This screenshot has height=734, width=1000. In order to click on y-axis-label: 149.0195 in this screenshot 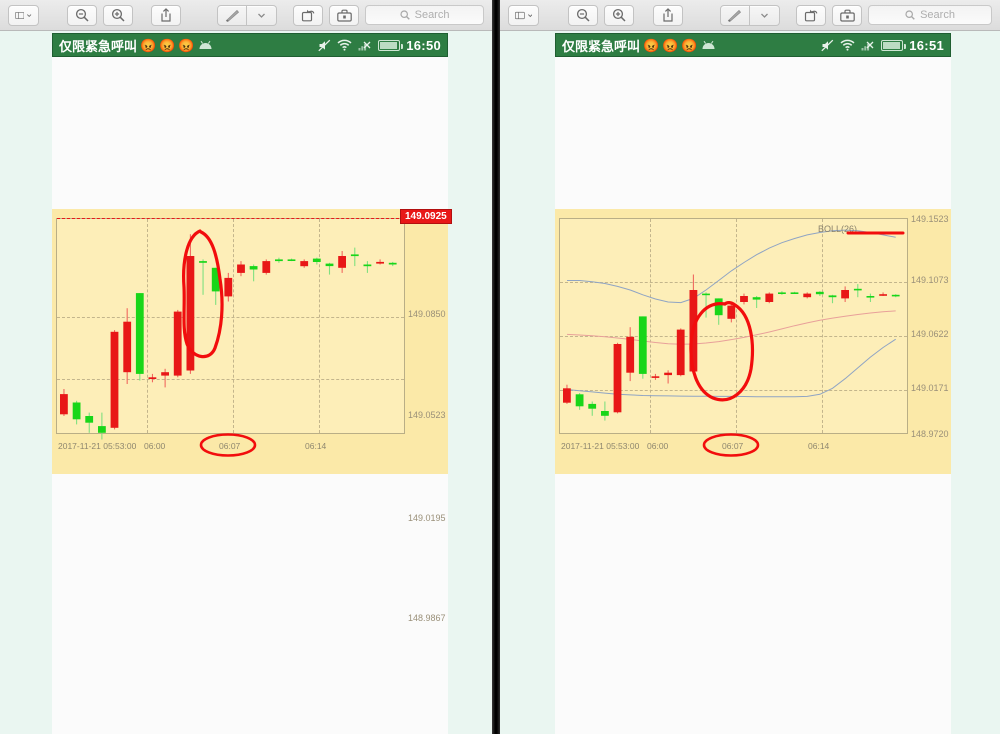, I will do `click(427, 518)`.